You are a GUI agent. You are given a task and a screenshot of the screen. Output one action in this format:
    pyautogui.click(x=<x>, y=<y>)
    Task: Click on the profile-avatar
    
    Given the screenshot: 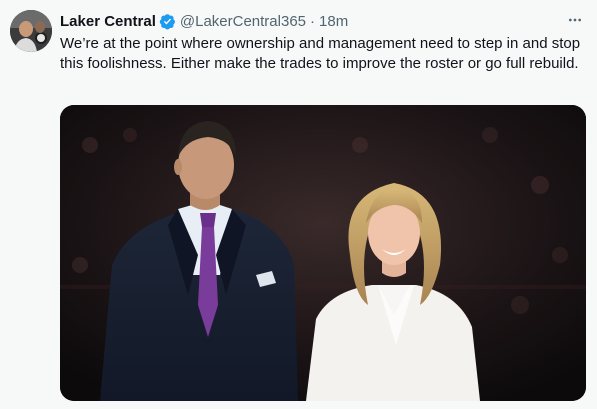 What is the action you would take?
    pyautogui.click(x=31, y=31)
    